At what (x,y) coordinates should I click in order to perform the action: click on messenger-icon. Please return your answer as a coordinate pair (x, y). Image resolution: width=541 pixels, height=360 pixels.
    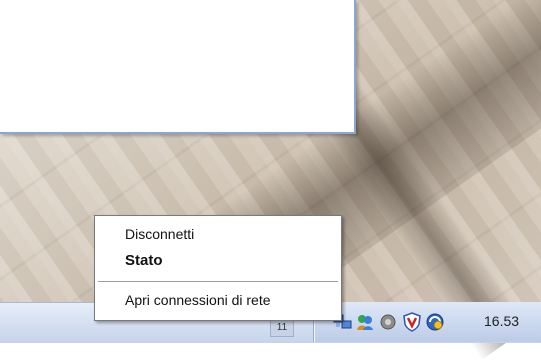
    Looking at the image, I should click on (365, 322).